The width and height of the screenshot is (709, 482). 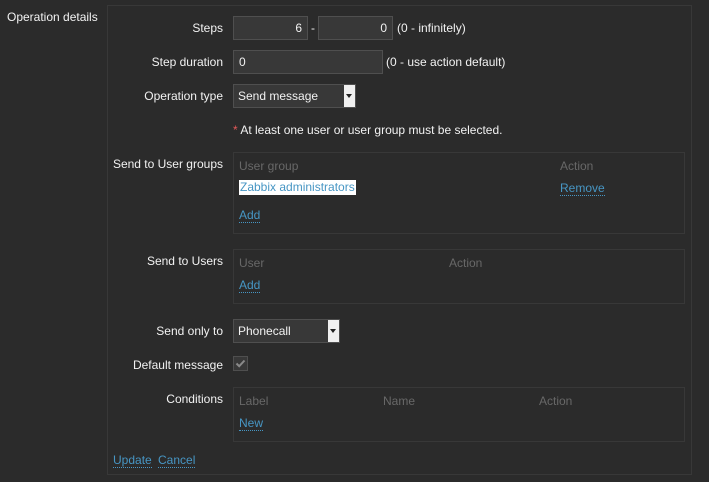 I want to click on column-header-user-group: User group, so click(x=269, y=166).